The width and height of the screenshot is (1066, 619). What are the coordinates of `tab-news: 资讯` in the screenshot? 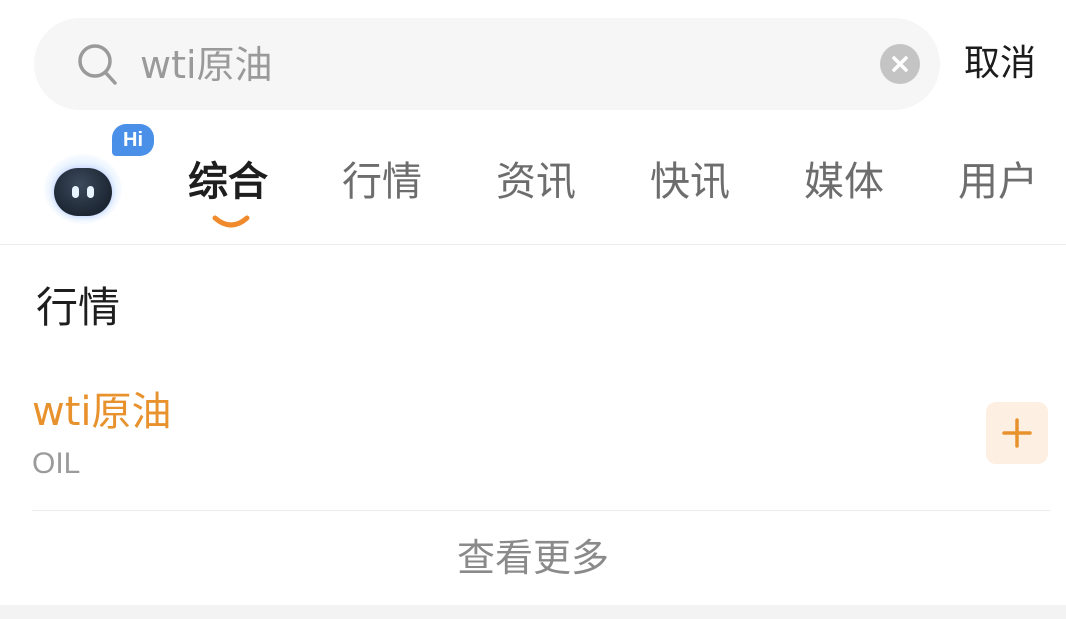 It's located at (536, 182).